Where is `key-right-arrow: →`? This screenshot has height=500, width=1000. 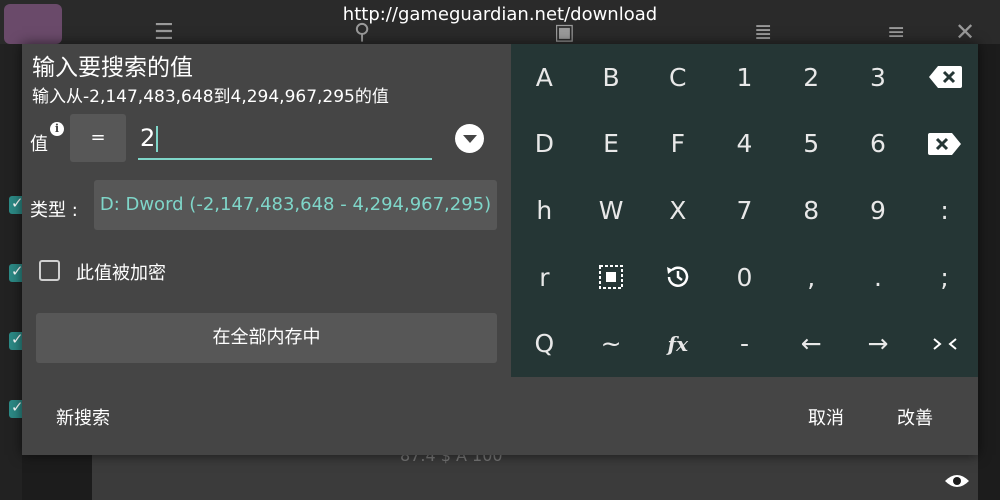
key-right-arrow: → is located at coordinates (878, 343).